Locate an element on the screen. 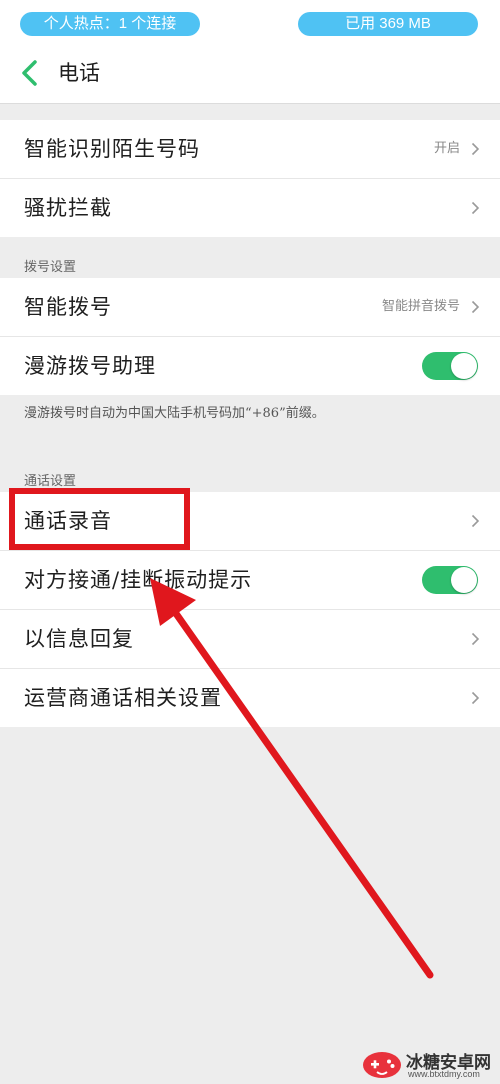  row-operator-settings: 运营商通话相关设置 is located at coordinates (250, 698).